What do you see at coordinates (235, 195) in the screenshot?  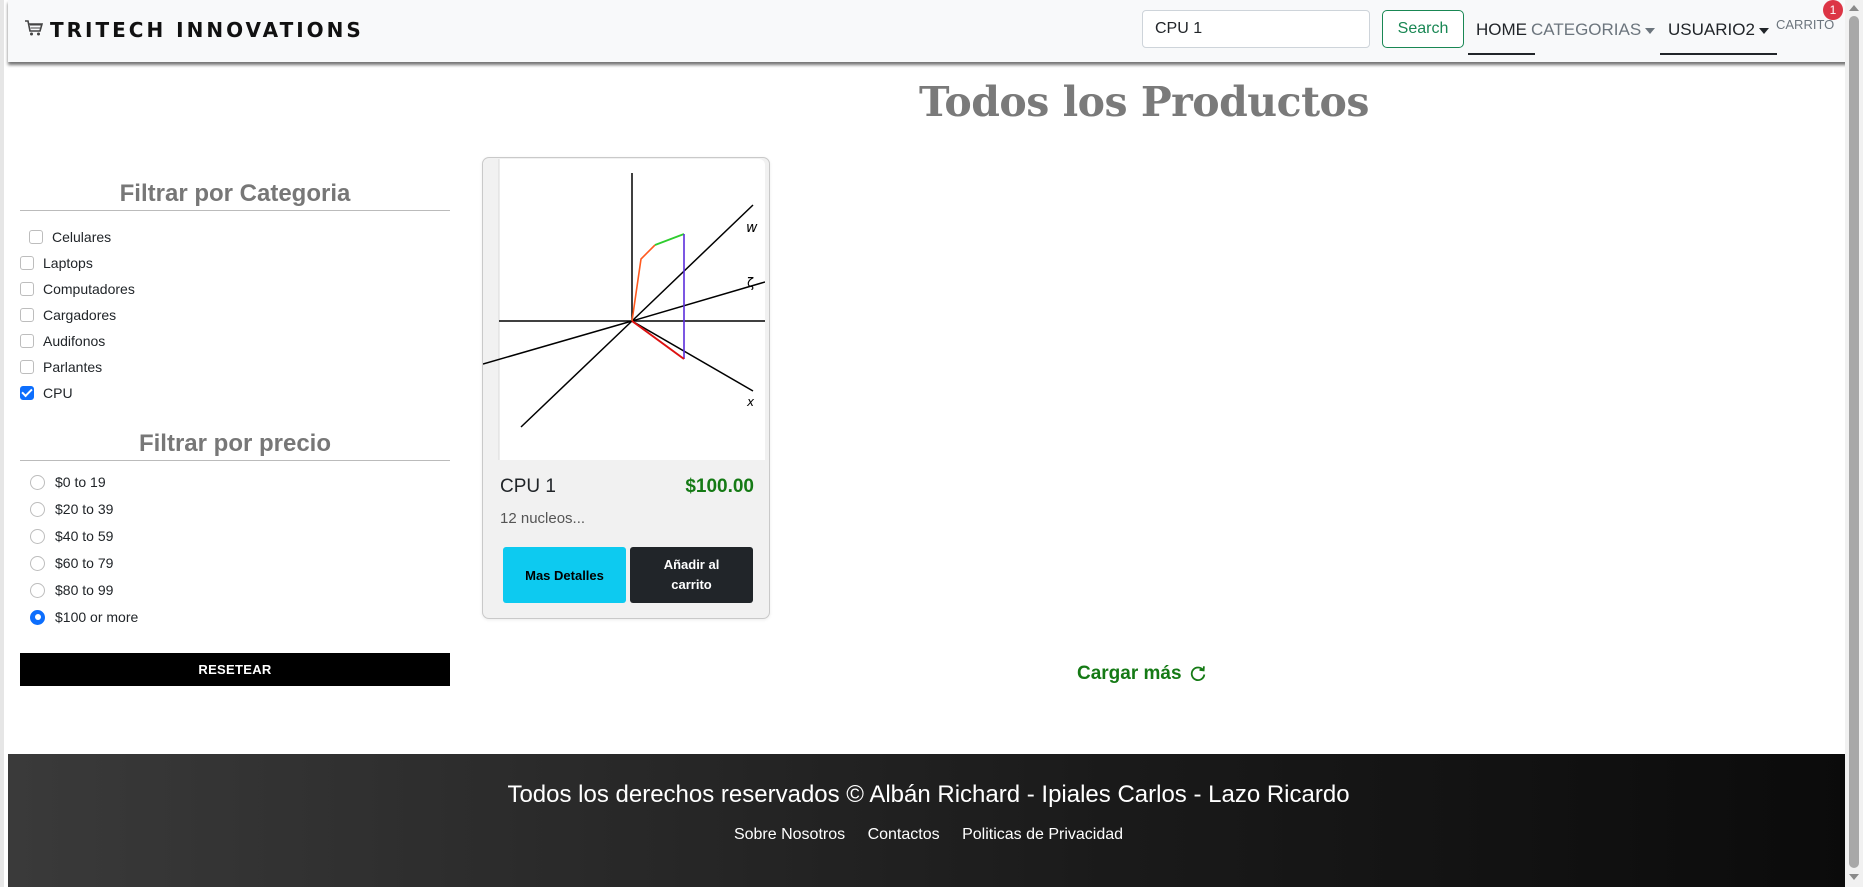 I see `category-filter-heading: Filtrar por Categoria` at bounding box center [235, 195].